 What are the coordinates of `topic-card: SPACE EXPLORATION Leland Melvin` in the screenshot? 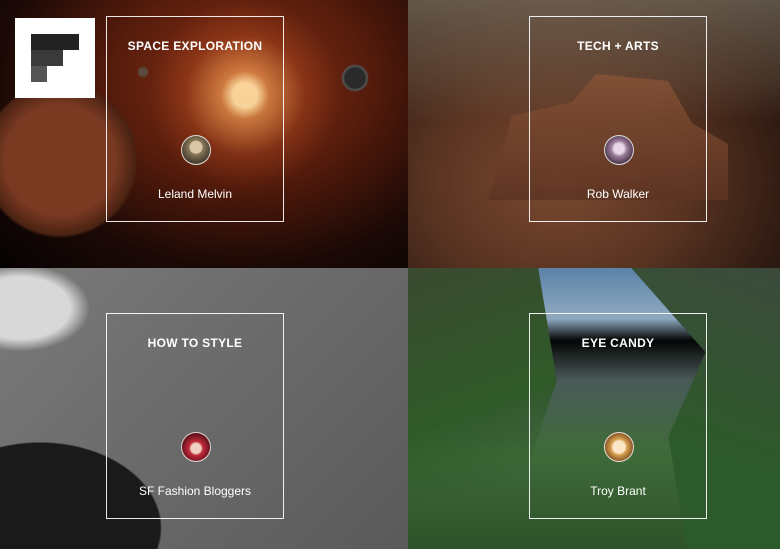 It's located at (195, 119).